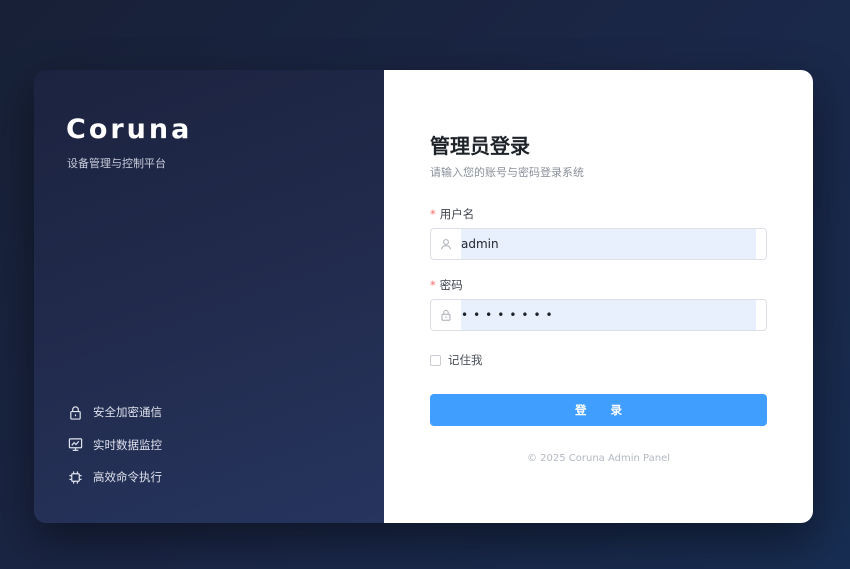  What do you see at coordinates (480, 146) in the screenshot?
I see `page-title: 管理员登录` at bounding box center [480, 146].